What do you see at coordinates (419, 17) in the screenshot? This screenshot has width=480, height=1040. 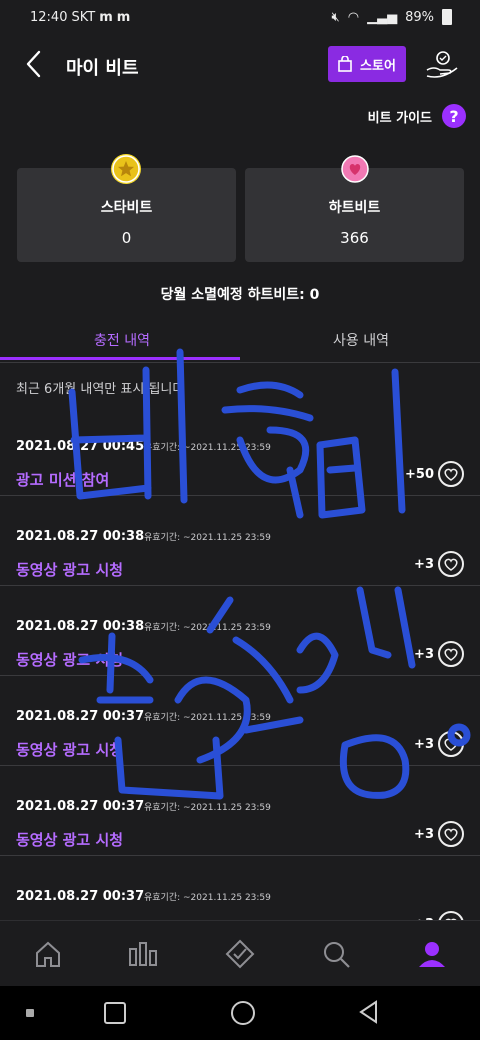 I see `battery-percent: 89%` at bounding box center [419, 17].